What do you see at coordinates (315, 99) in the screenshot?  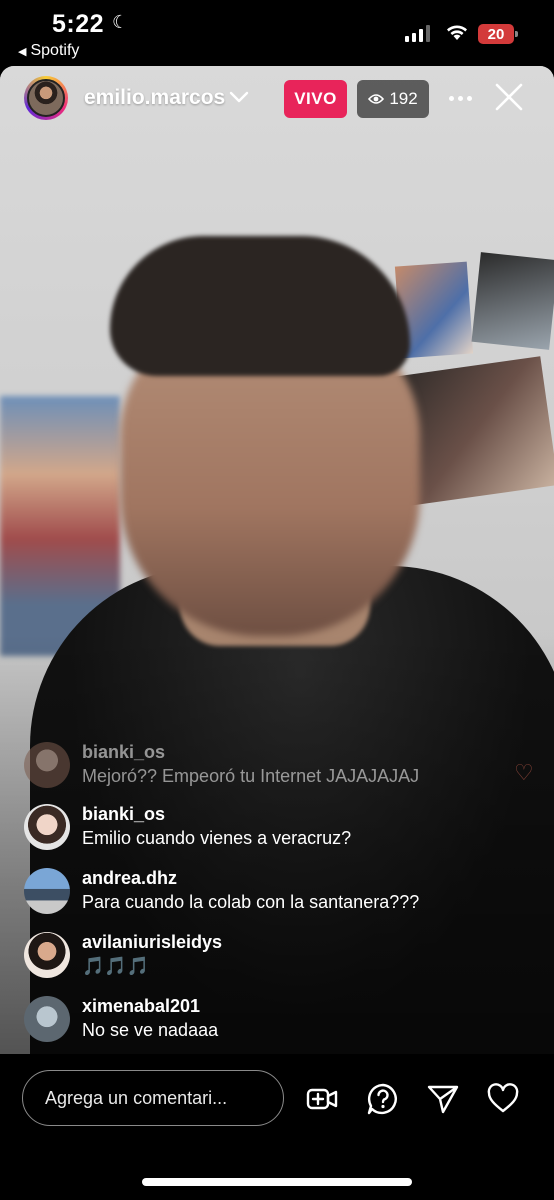 I see `live-badge: VIVO` at bounding box center [315, 99].